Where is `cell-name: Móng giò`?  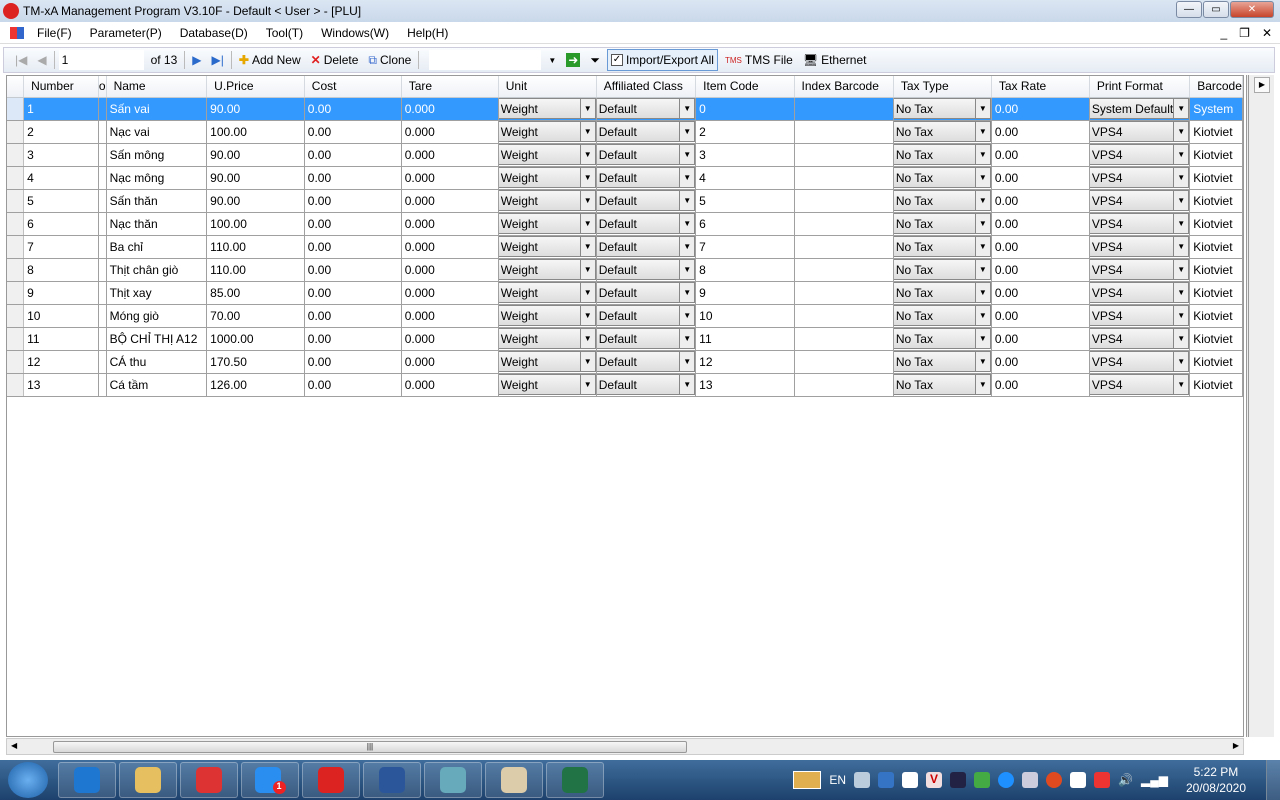 cell-name: Móng giò is located at coordinates (157, 316).